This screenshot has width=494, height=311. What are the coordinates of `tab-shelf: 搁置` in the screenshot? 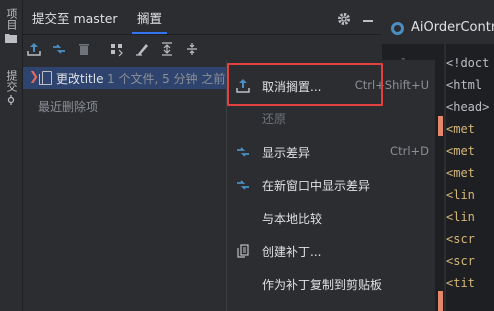 It's located at (149, 21).